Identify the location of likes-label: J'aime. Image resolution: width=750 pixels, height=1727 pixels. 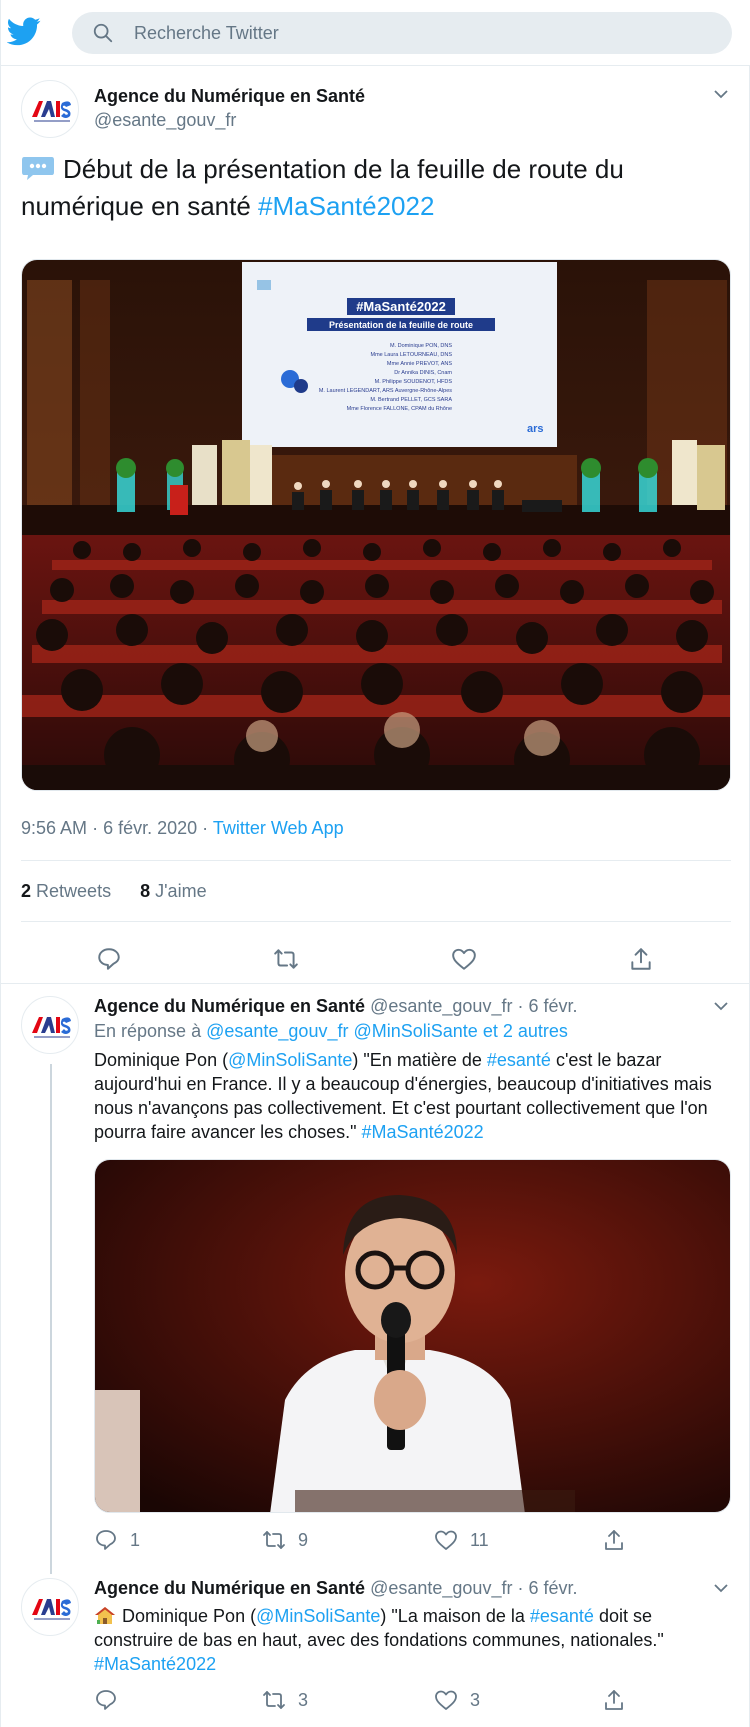
(181, 891).